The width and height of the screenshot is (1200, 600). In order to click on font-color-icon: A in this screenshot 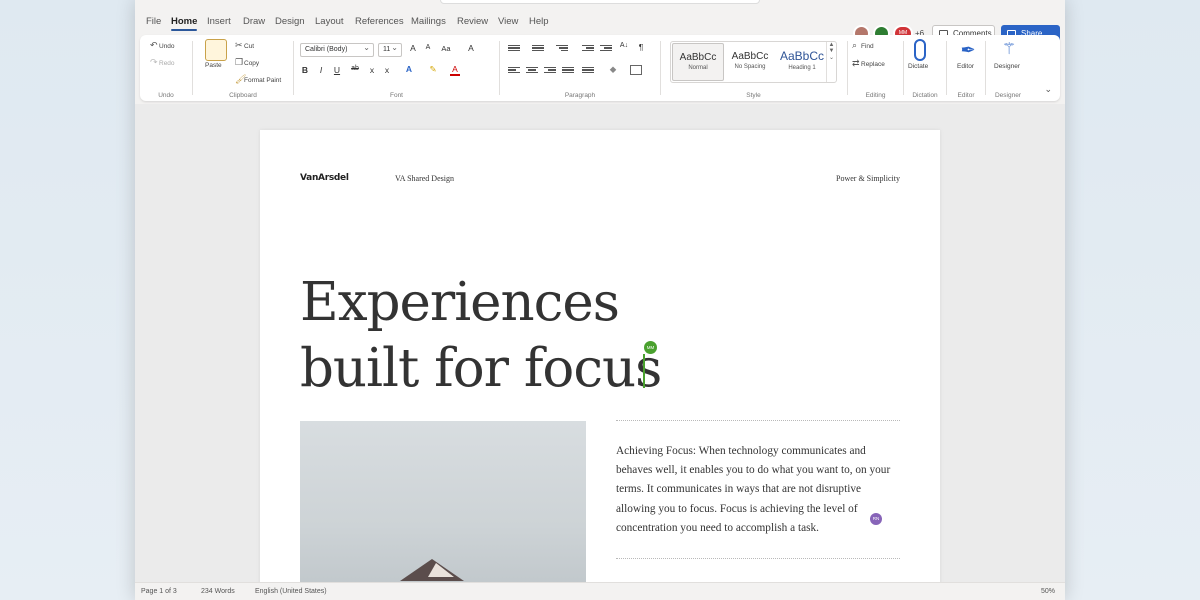, I will do `click(455, 70)`.